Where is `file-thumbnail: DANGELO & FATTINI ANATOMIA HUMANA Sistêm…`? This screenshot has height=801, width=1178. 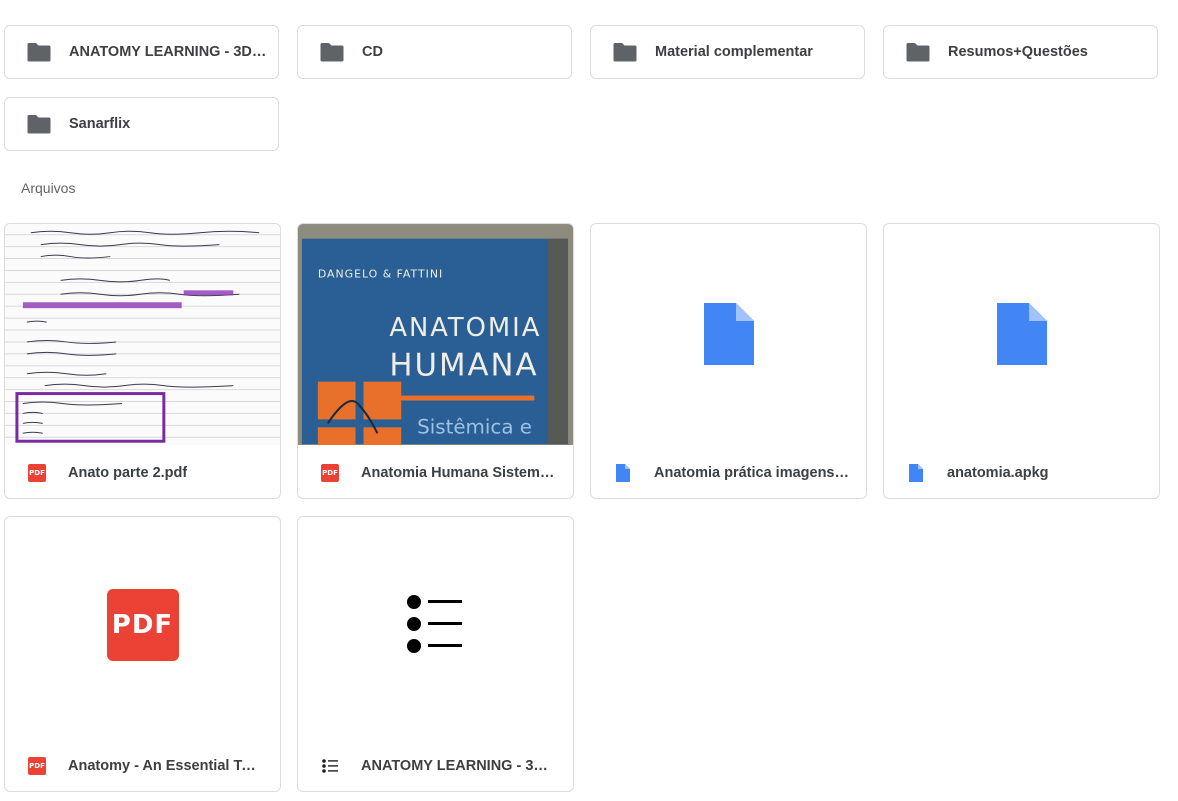 file-thumbnail: DANGELO & FATTINI ANATOMIA HUMANA Sistêm… is located at coordinates (435, 334).